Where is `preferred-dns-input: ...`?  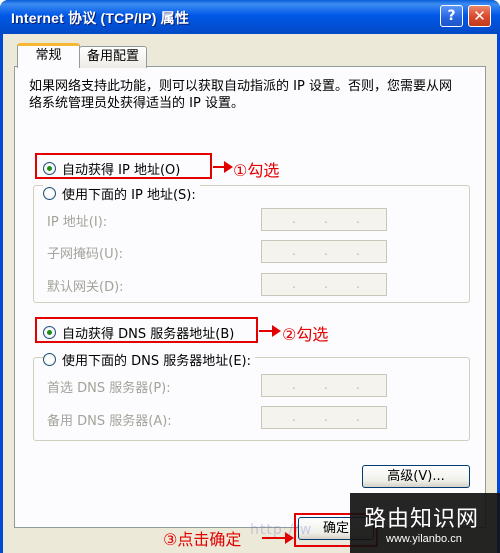
preferred-dns-input: ... is located at coordinates (324, 385).